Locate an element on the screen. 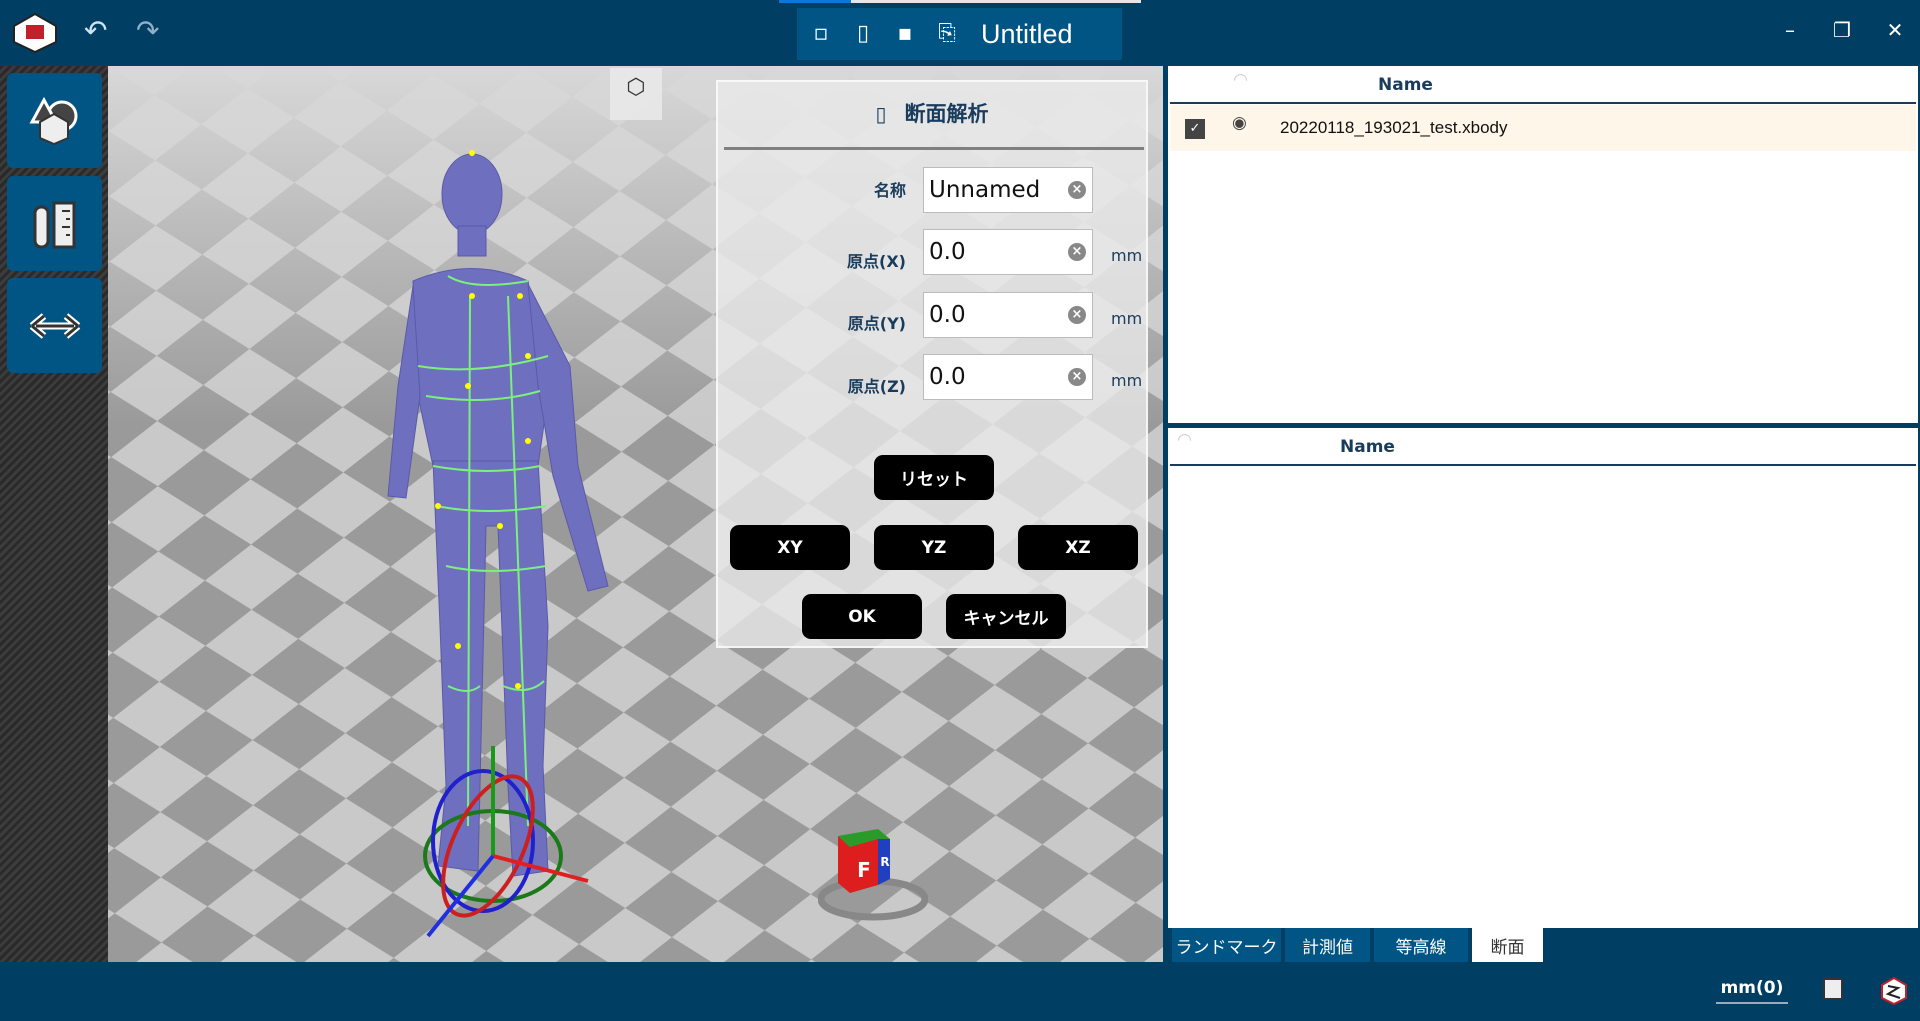 The height and width of the screenshot is (1021, 1920). dialog-title: ▯ 断面解析 is located at coordinates (932, 113).